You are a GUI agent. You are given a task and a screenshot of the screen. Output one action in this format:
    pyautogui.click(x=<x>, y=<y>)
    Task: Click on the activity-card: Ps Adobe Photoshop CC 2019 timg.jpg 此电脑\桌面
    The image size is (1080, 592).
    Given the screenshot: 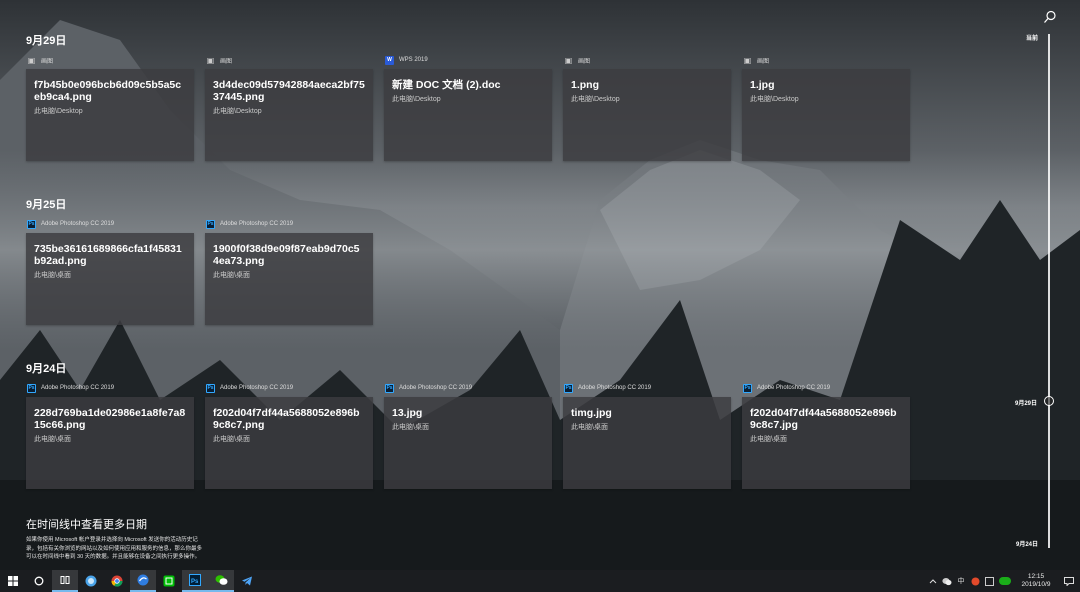 What is the action you would take?
    pyautogui.click(x=647, y=435)
    